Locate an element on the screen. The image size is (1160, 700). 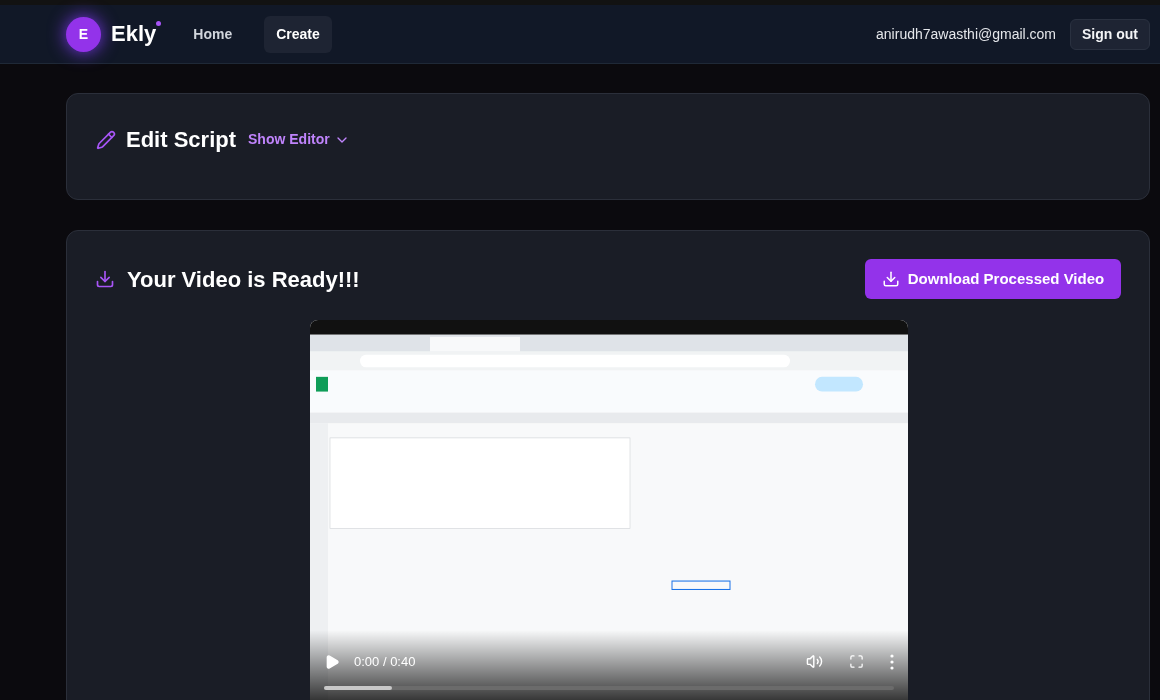
nav-link: Home is located at coordinates (213, 34).